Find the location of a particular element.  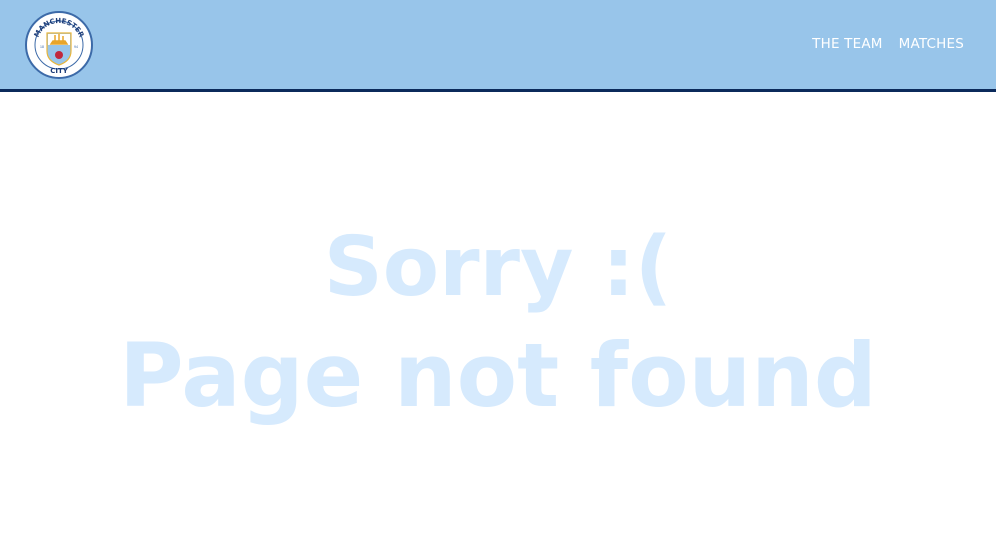

manchester-city-logo: MANCHESTER CITY 18 94 is located at coordinates (59, 45).